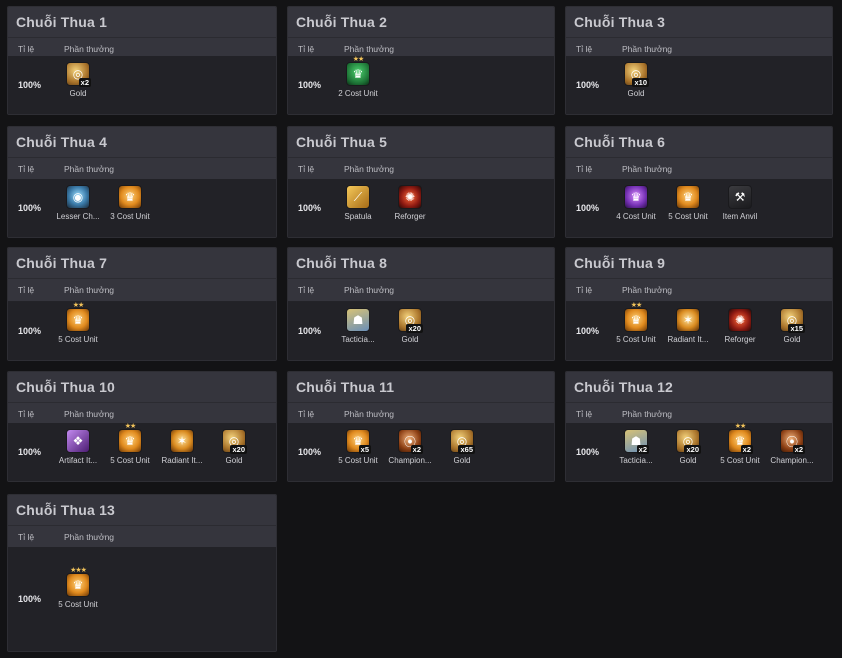 The image size is (842, 658). Describe the element at coordinates (142, 22) in the screenshot. I see `card-title: Chuỗi Thua 1` at that location.